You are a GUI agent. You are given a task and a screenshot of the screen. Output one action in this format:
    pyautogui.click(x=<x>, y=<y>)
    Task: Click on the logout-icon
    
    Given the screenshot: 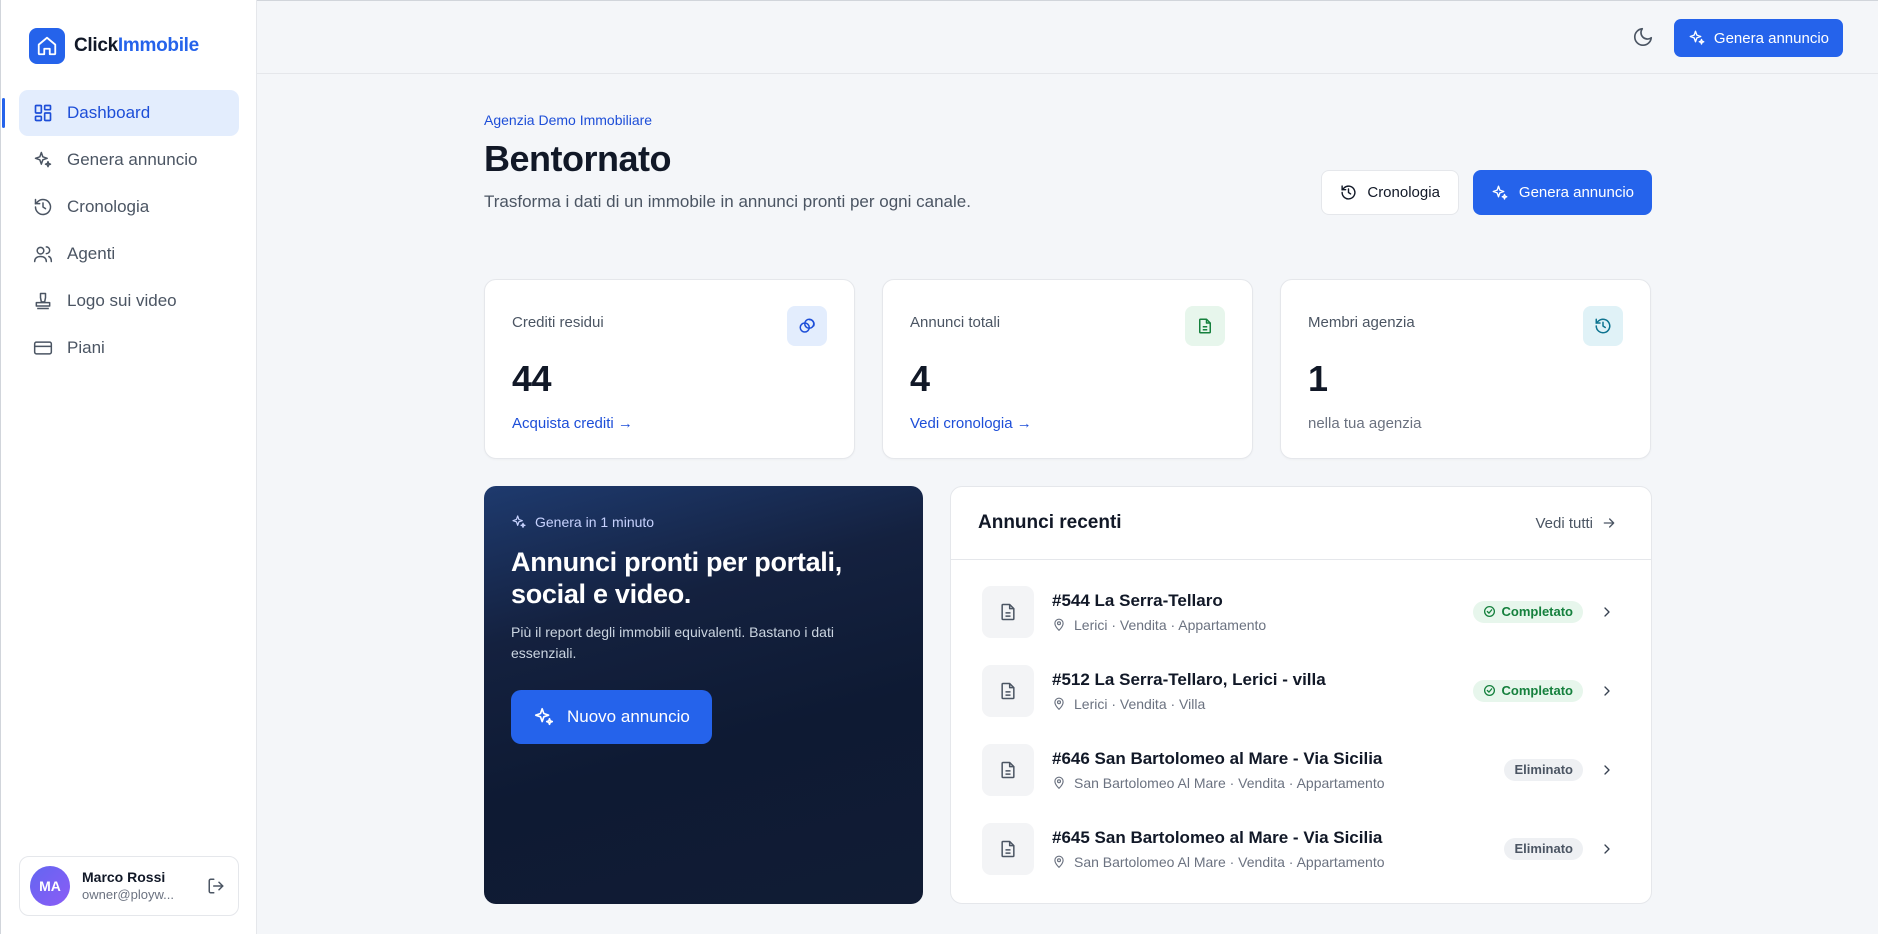 What is the action you would take?
    pyautogui.click(x=216, y=886)
    